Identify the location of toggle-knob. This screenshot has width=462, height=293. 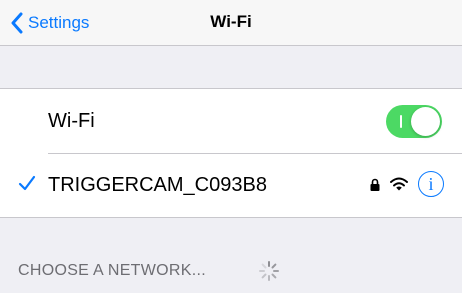
(425, 121).